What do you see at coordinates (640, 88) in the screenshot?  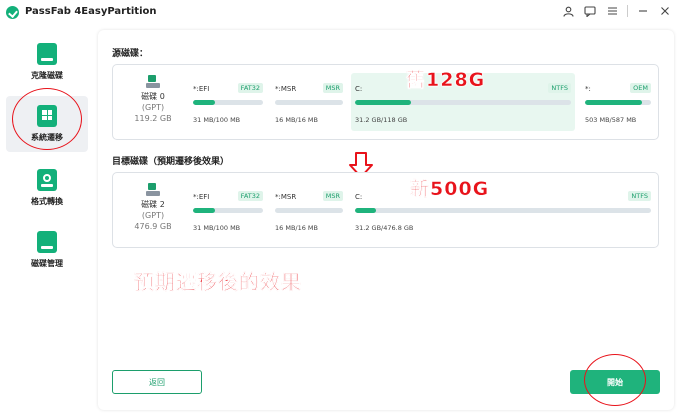 I see `partition-fs-badge: OEM` at bounding box center [640, 88].